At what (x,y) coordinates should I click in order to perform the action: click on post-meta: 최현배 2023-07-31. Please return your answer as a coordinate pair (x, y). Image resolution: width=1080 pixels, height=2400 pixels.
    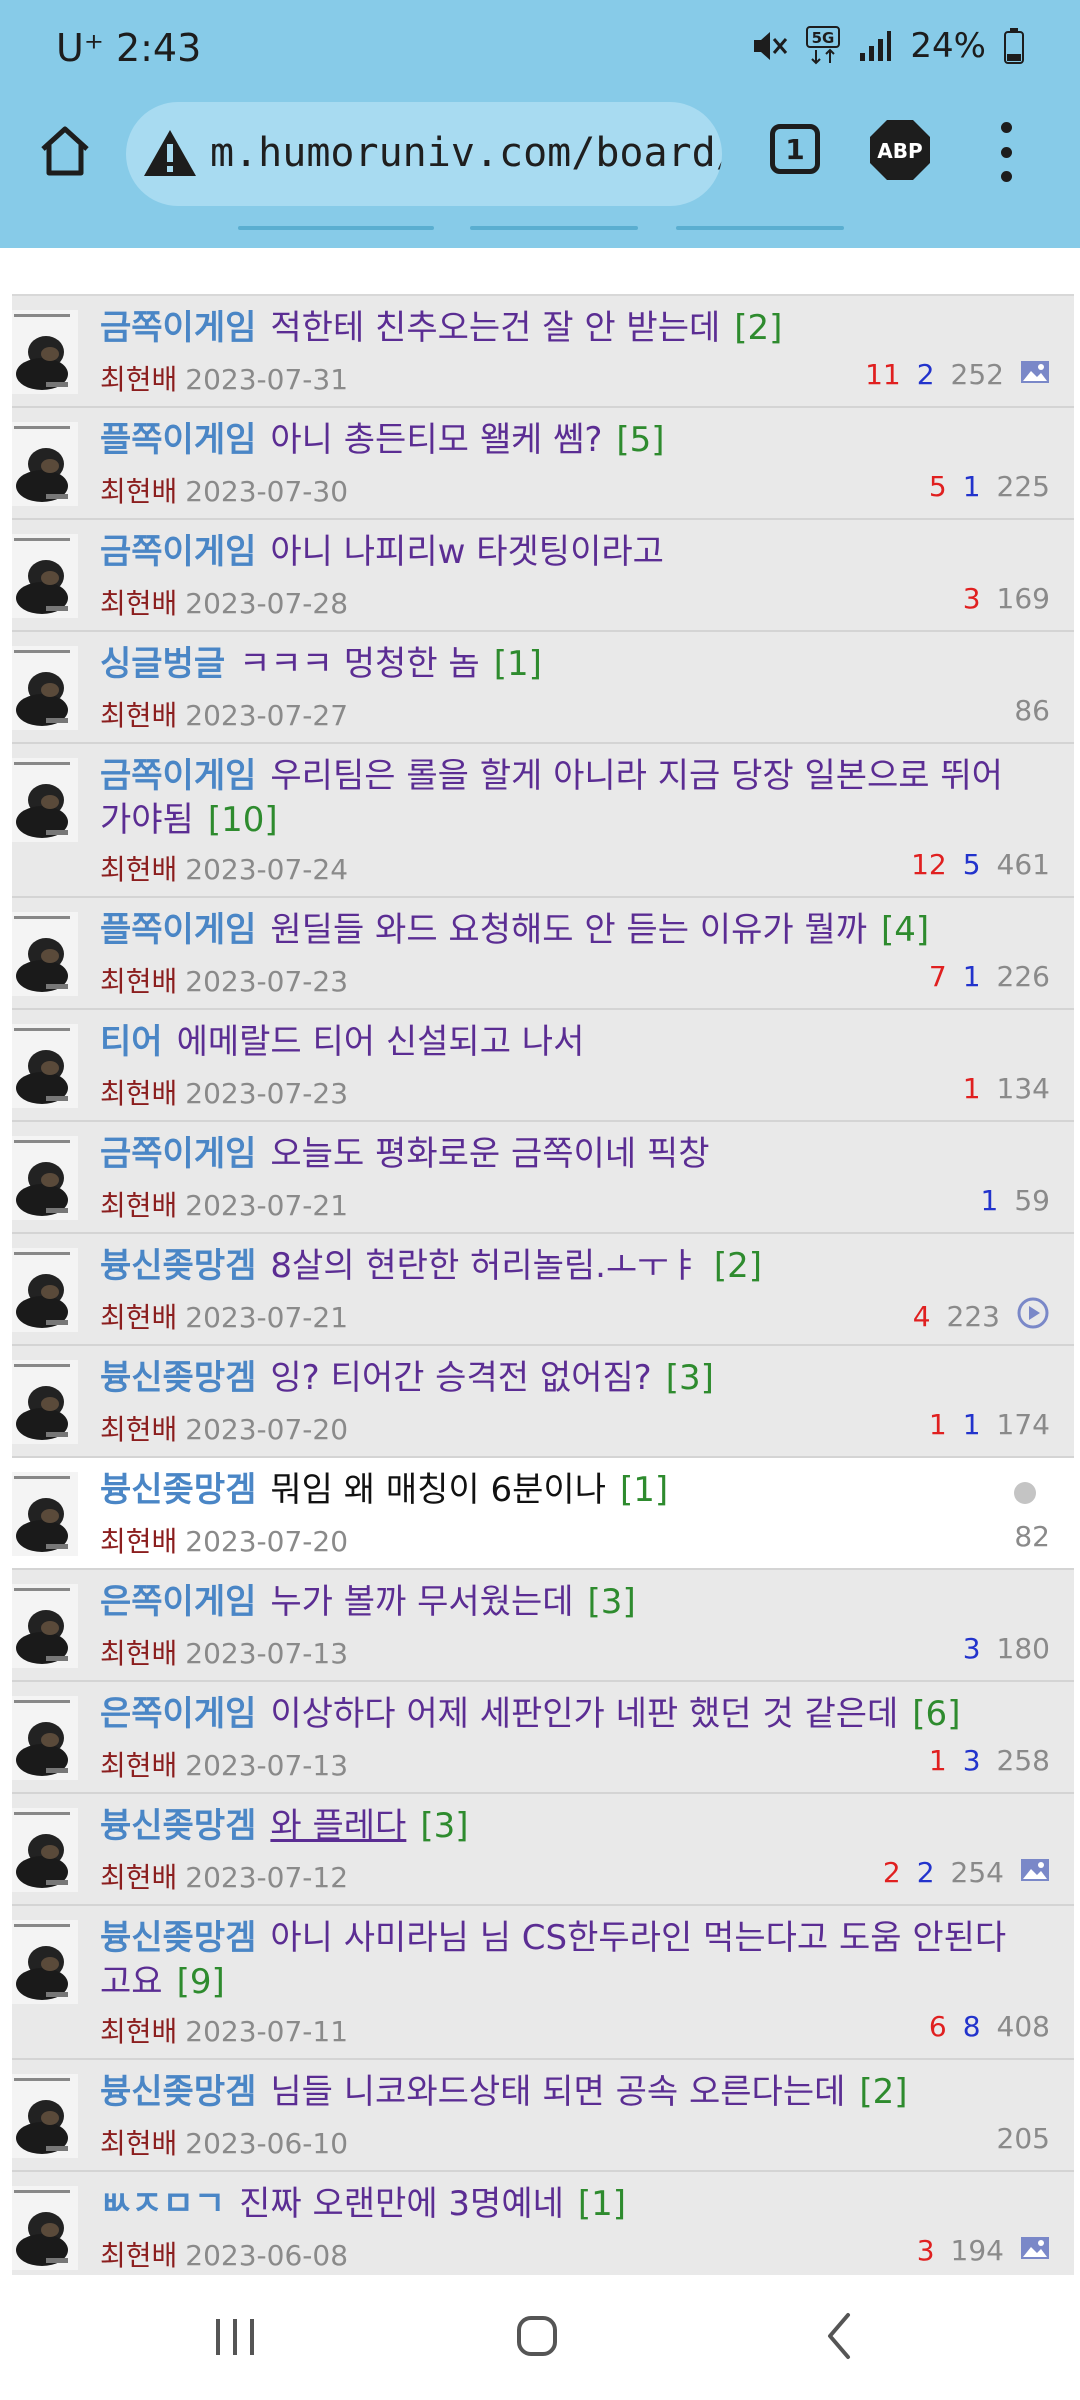
    Looking at the image, I should click on (224, 378).